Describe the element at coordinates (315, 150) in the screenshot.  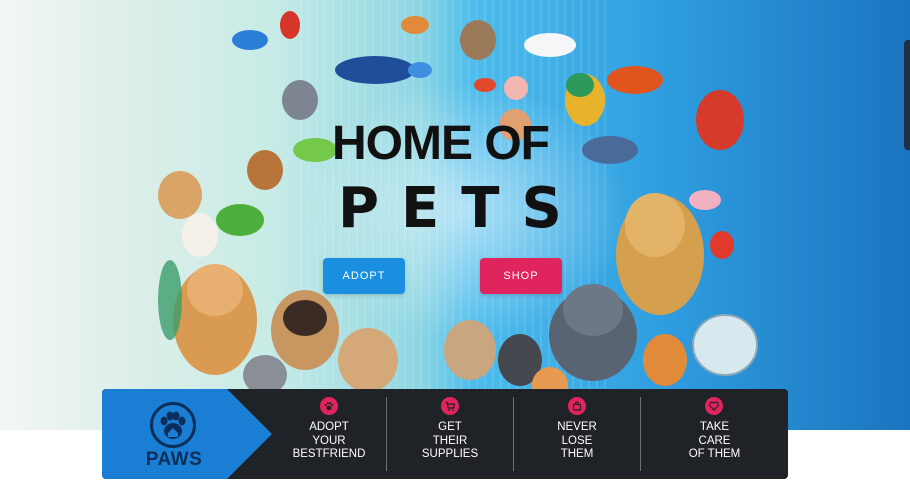
I see `lizard-illustration` at that location.